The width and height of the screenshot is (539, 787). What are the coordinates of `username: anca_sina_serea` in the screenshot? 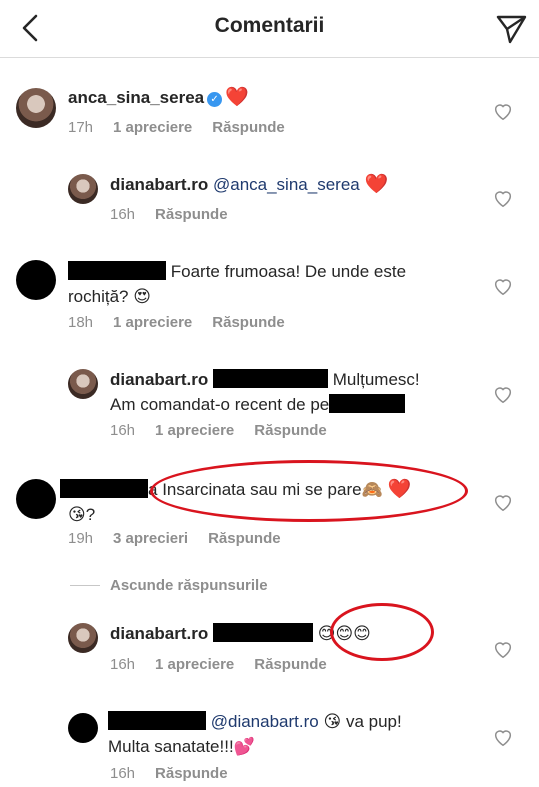 It's located at (136, 97).